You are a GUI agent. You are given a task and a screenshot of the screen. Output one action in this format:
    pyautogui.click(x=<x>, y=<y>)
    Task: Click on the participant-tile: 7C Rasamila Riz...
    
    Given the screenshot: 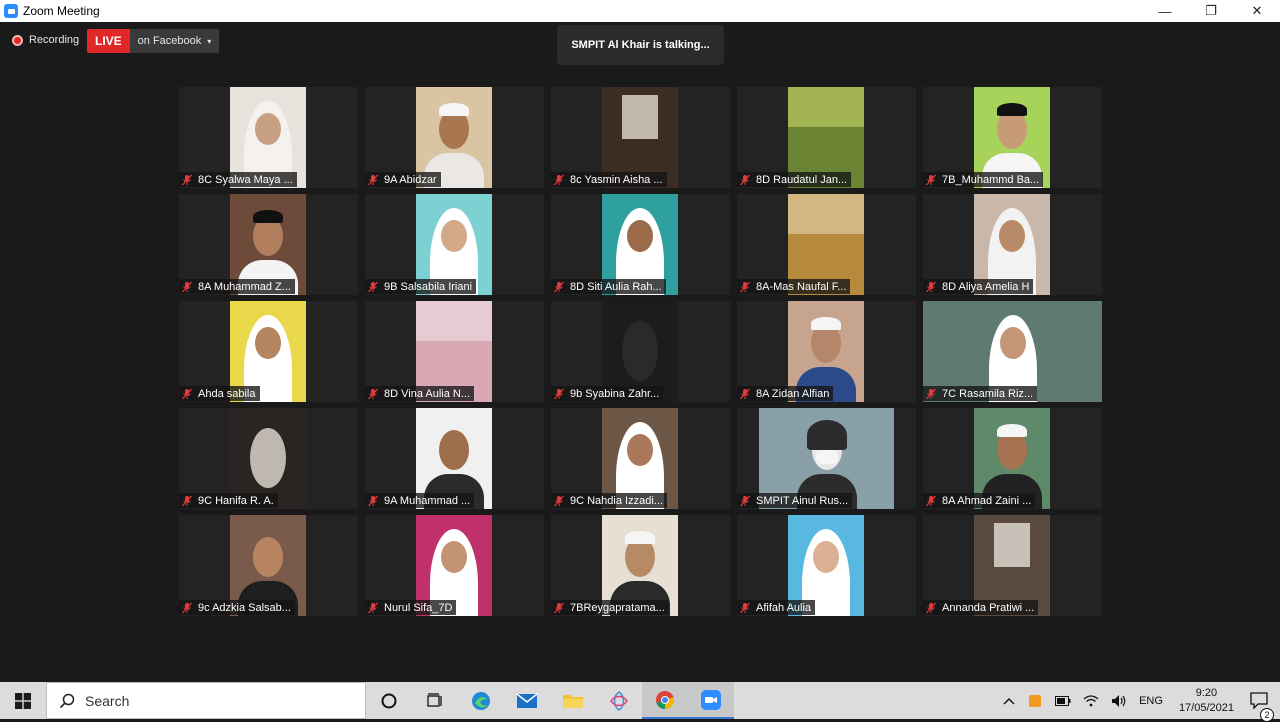 What is the action you would take?
    pyautogui.click(x=1012, y=351)
    